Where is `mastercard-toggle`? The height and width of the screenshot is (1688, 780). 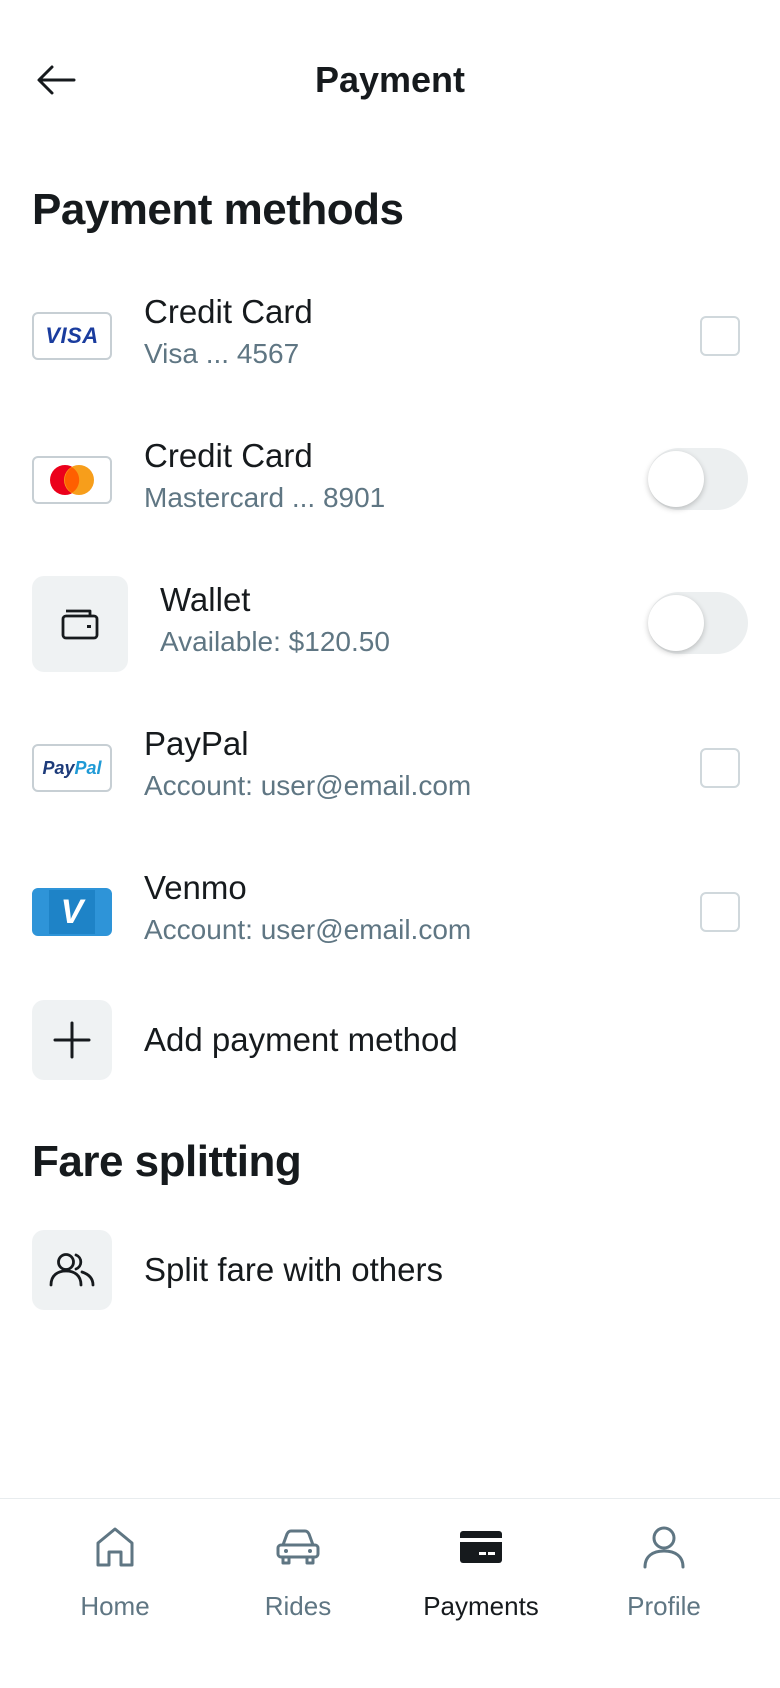
mastercard-toggle is located at coordinates (698, 479).